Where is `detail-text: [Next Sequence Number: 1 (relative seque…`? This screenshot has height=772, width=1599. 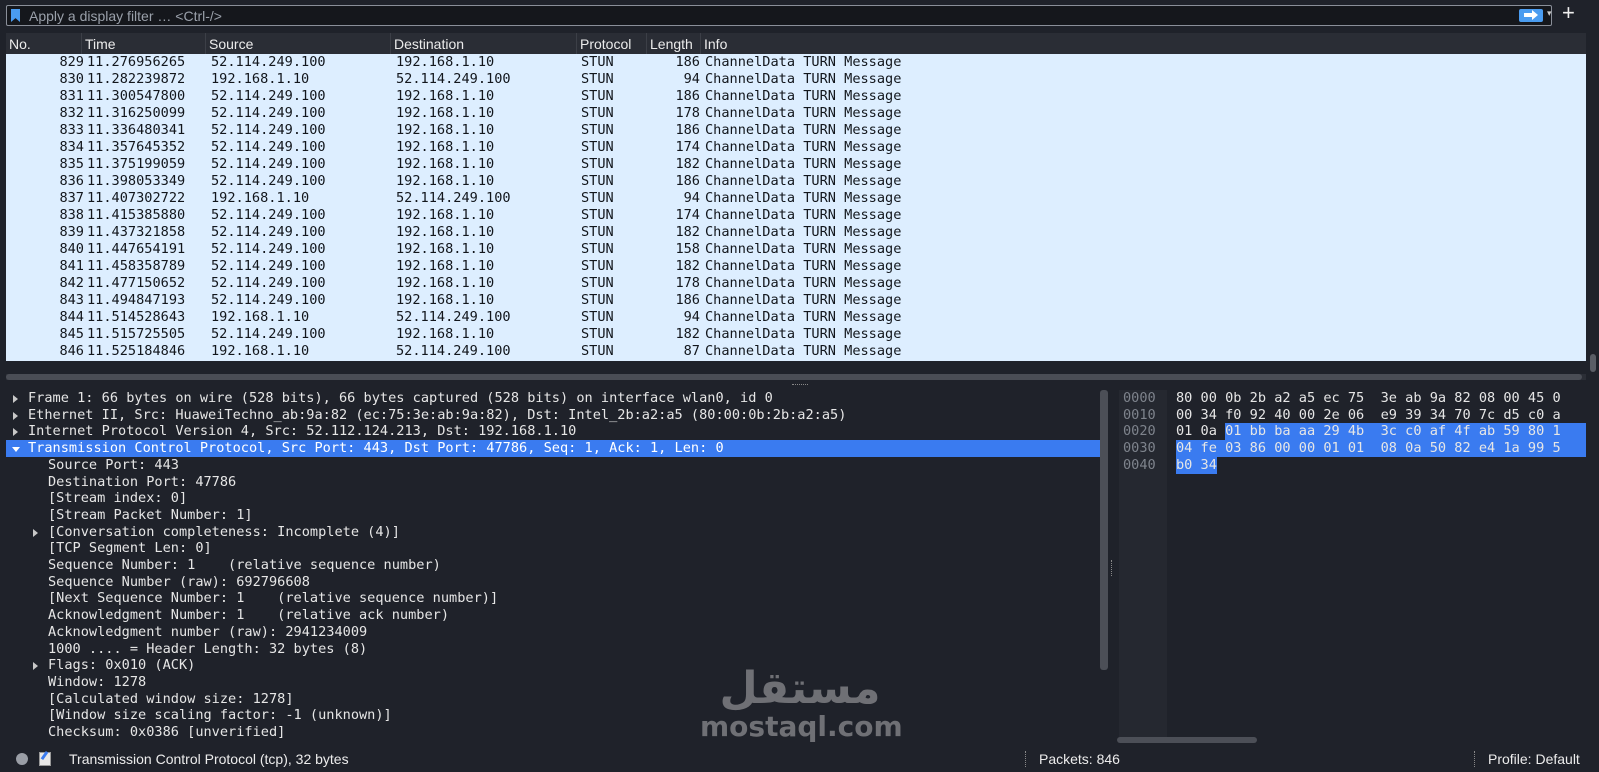
detail-text: [Next Sequence Number: 1 (relative seque… is located at coordinates (273, 598).